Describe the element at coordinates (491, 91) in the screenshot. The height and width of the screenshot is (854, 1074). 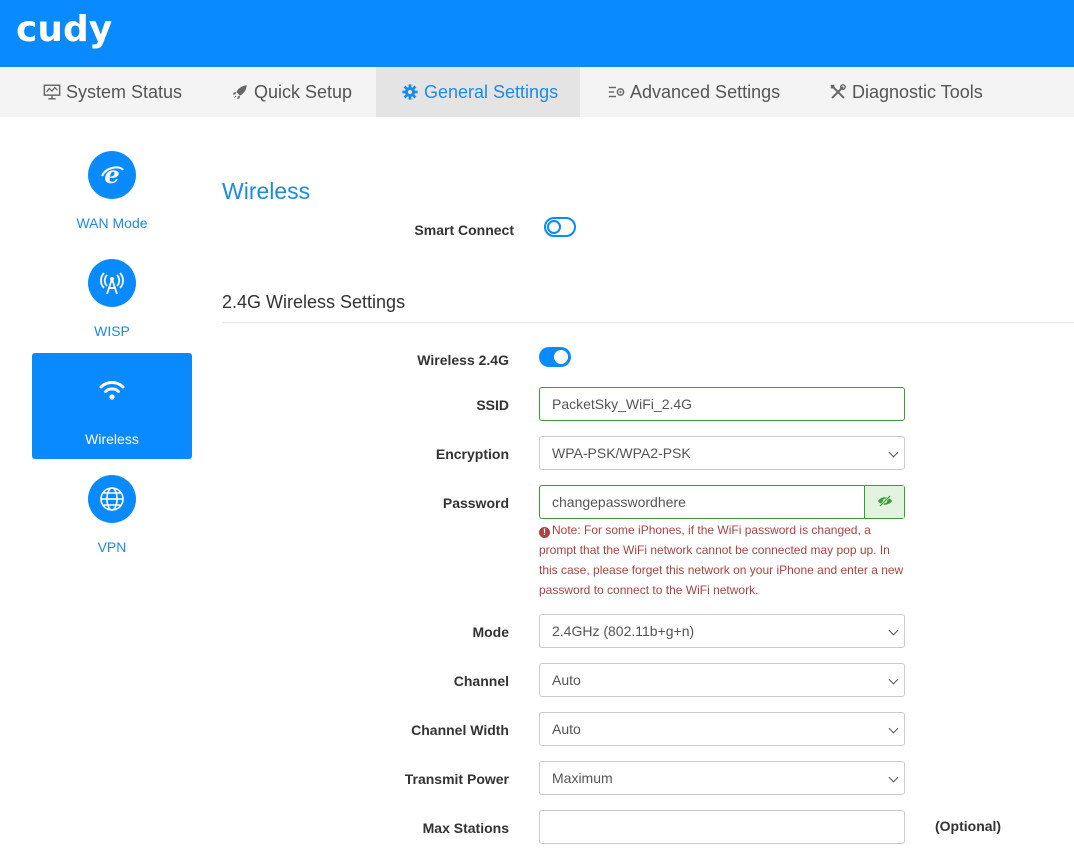
I see `tab-label: General Settings` at that location.